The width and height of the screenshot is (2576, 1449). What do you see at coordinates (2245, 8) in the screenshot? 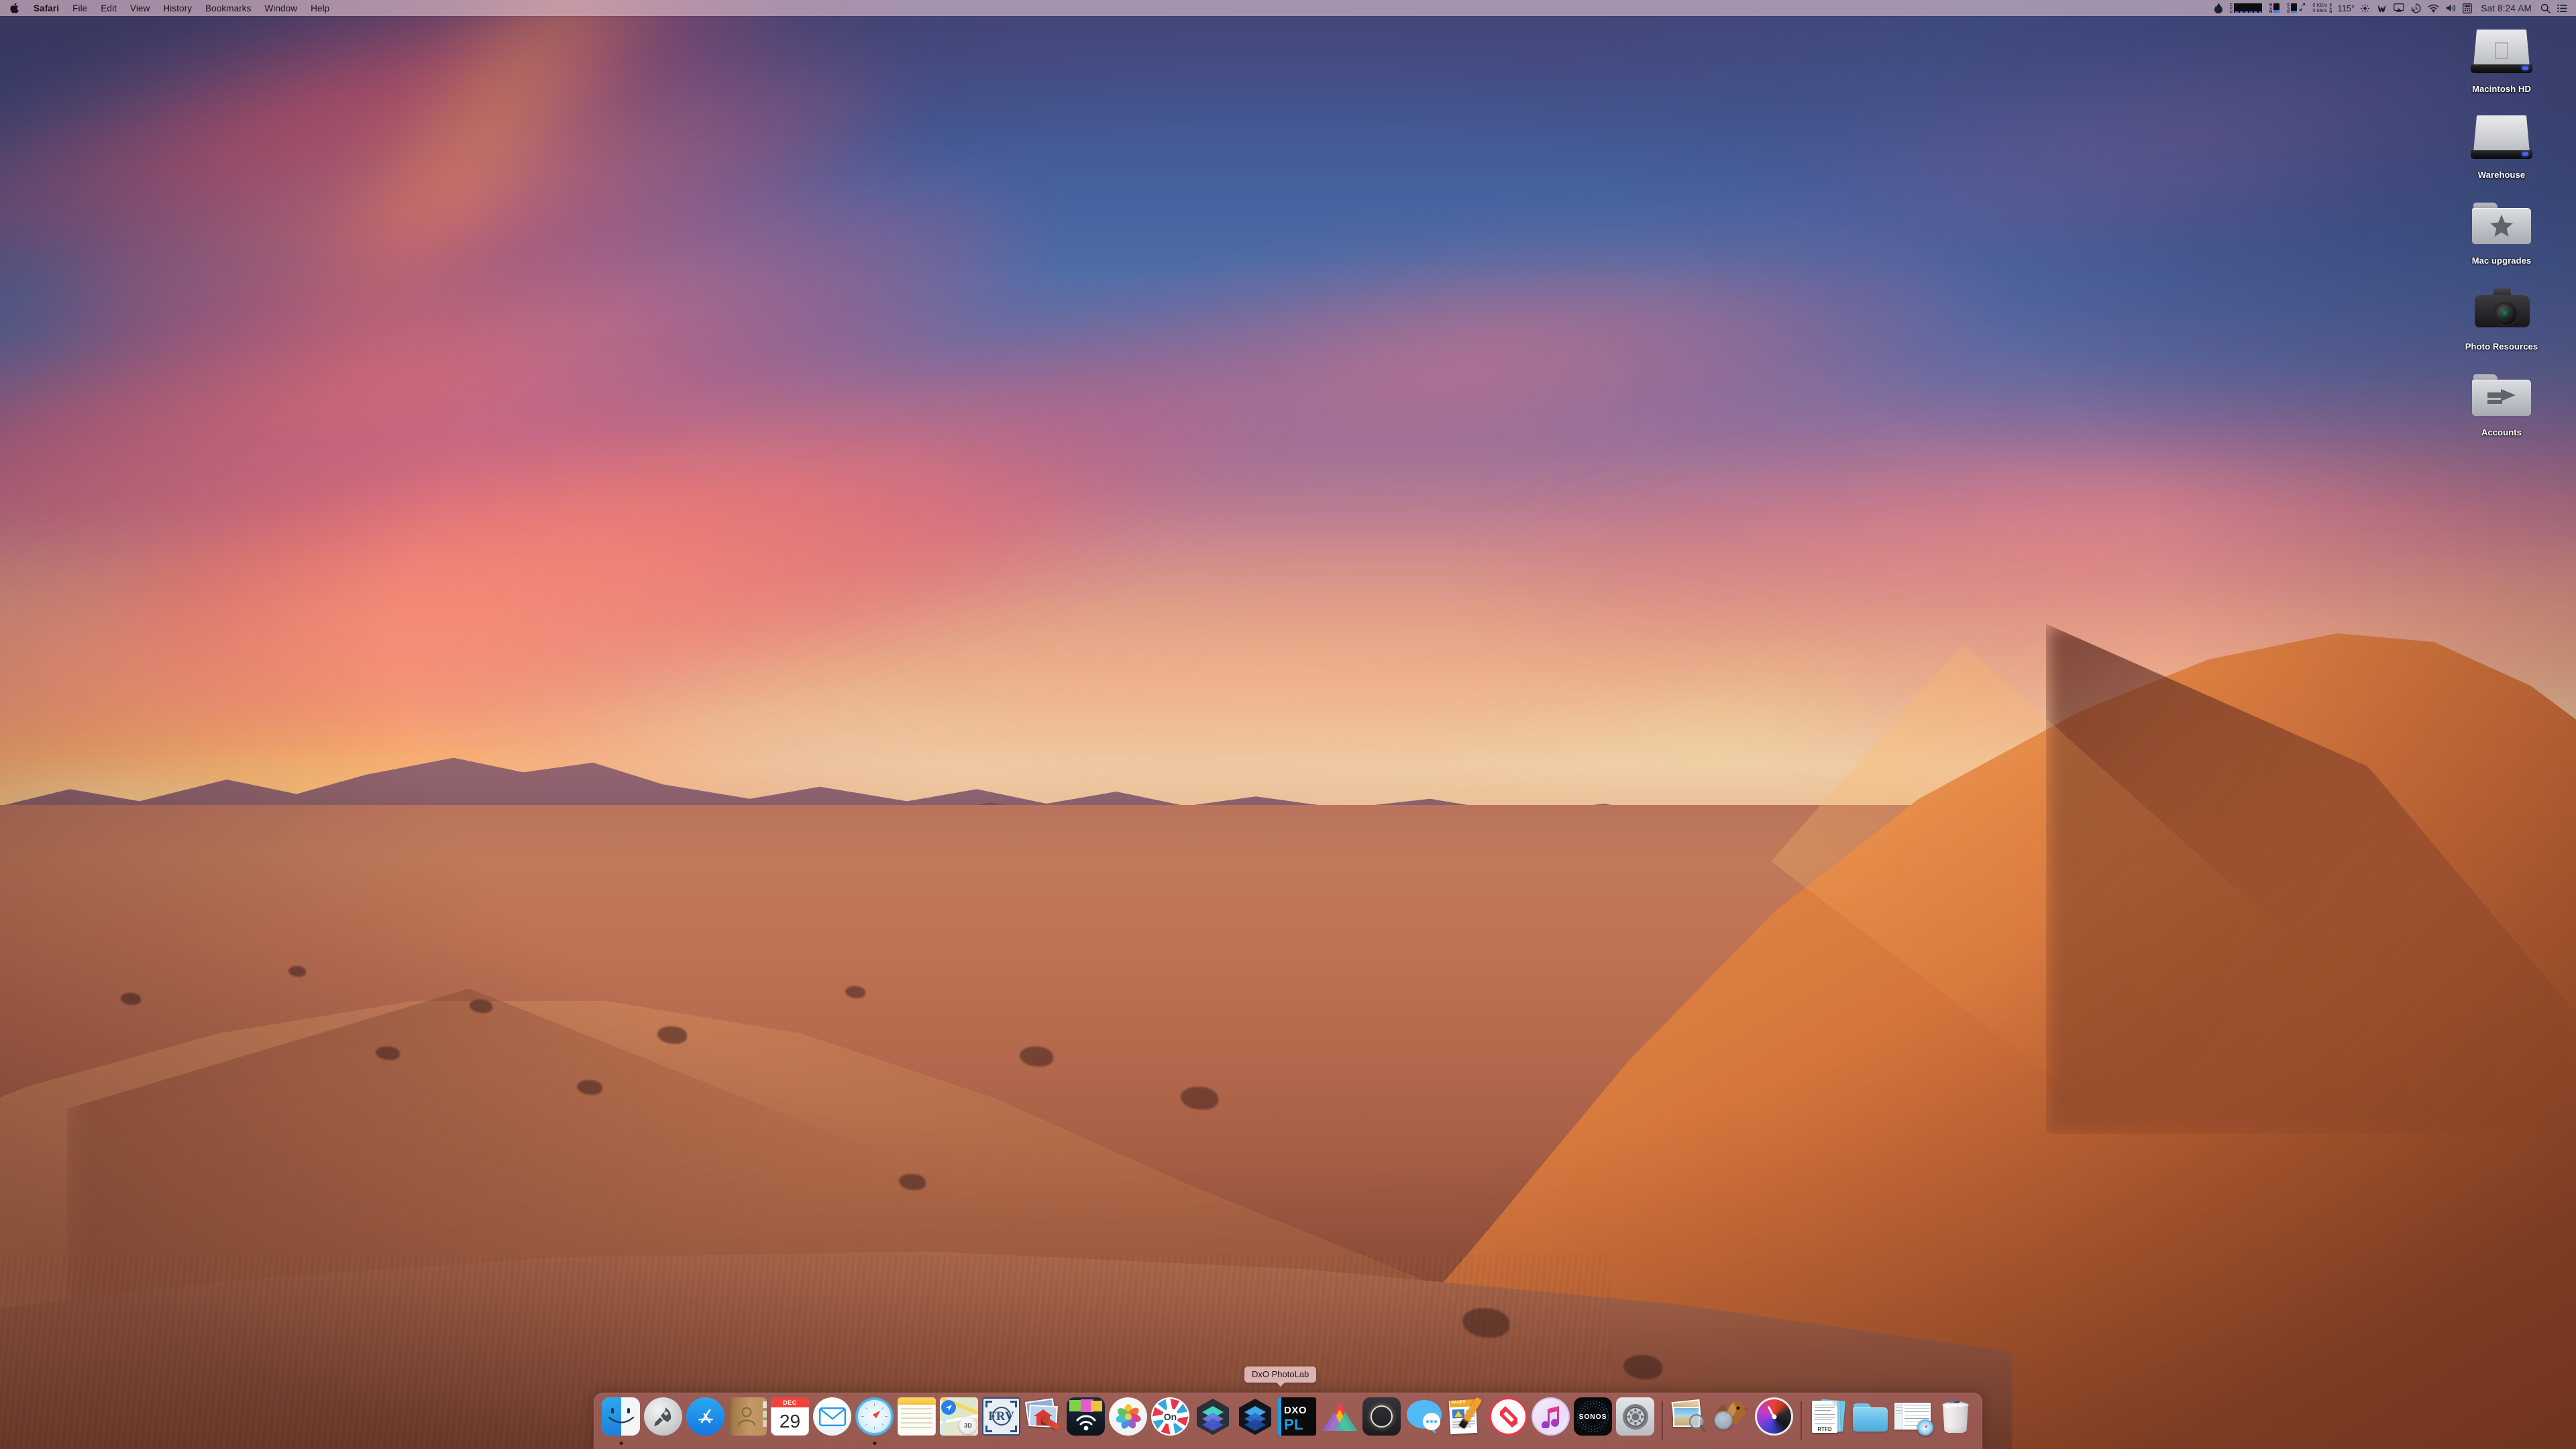
I see `cpu-monitor: CPU` at bounding box center [2245, 8].